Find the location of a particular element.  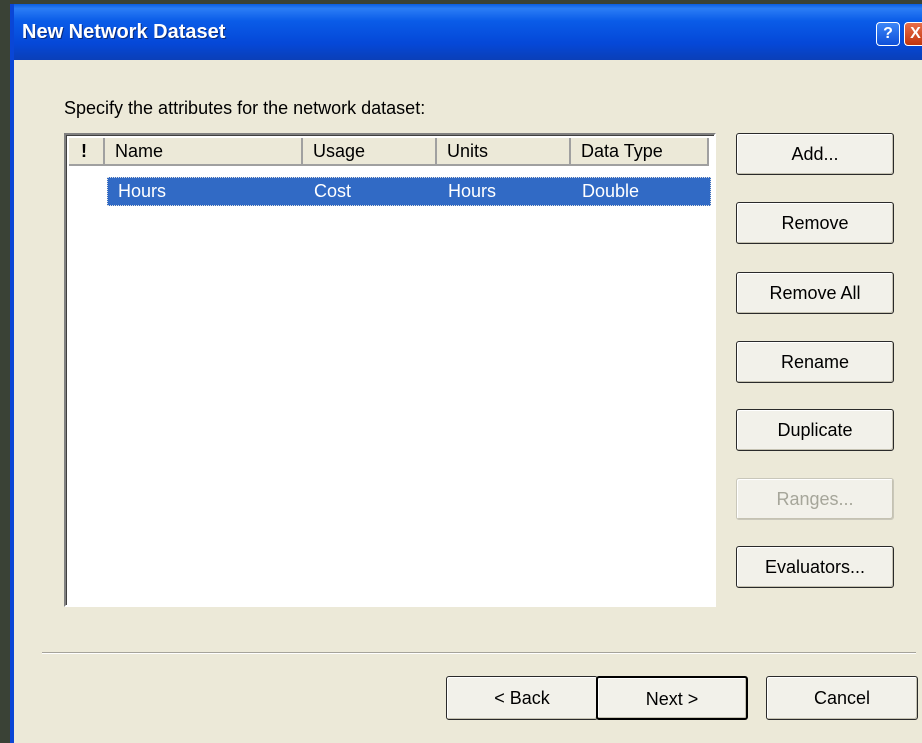

remove-button: Remove is located at coordinates (815, 223).